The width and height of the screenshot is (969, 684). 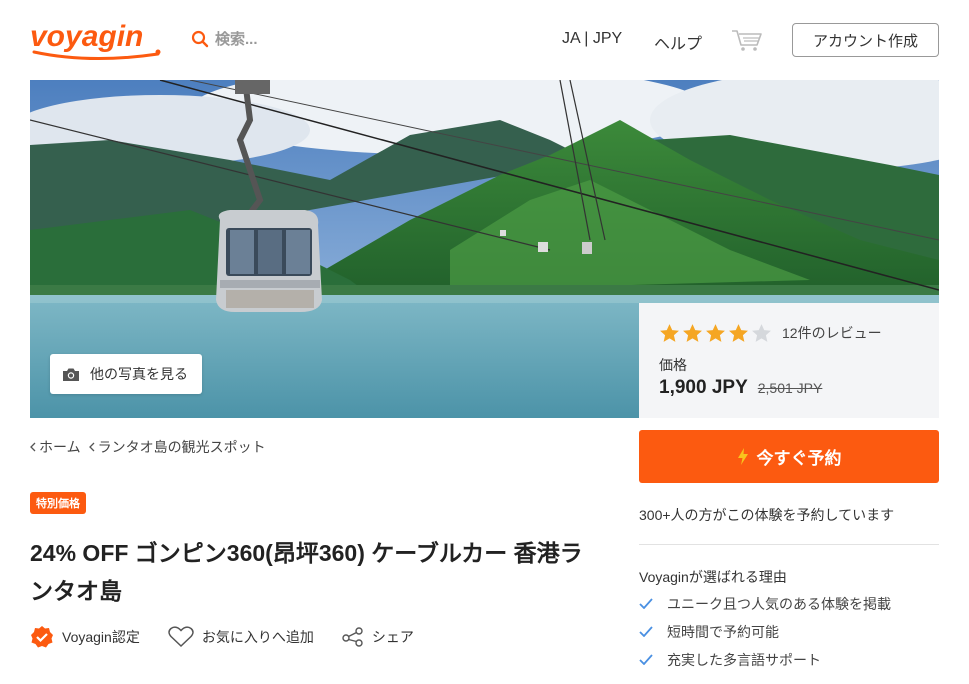 What do you see at coordinates (42, 637) in the screenshot?
I see `certified-badge-icon` at bounding box center [42, 637].